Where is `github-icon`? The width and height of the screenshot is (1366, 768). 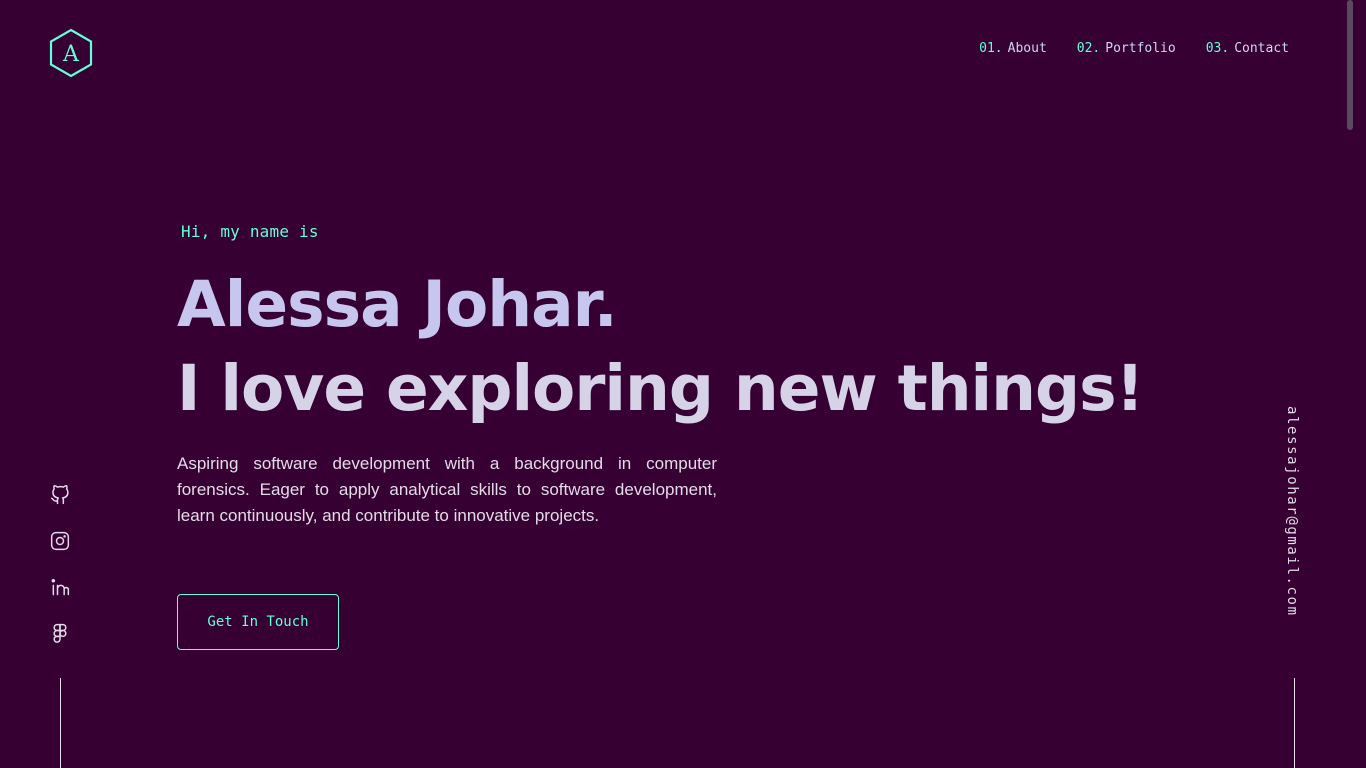
github-icon is located at coordinates (59, 495).